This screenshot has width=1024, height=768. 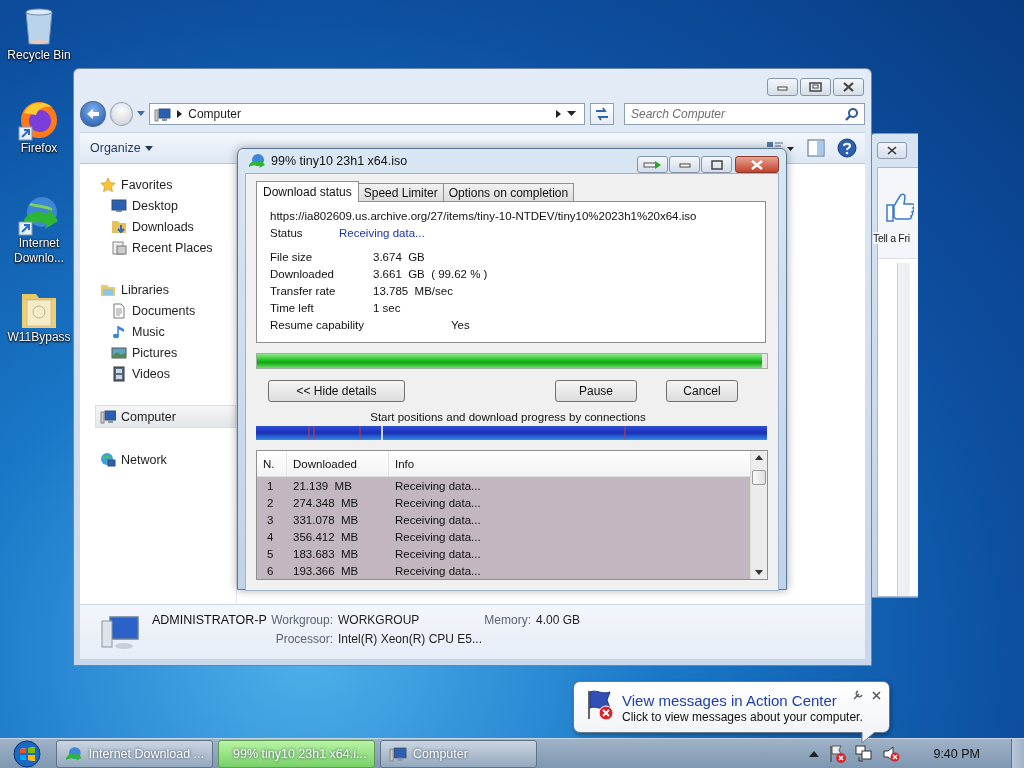 What do you see at coordinates (400, 192) in the screenshot?
I see `tab: Speed Limiter` at bounding box center [400, 192].